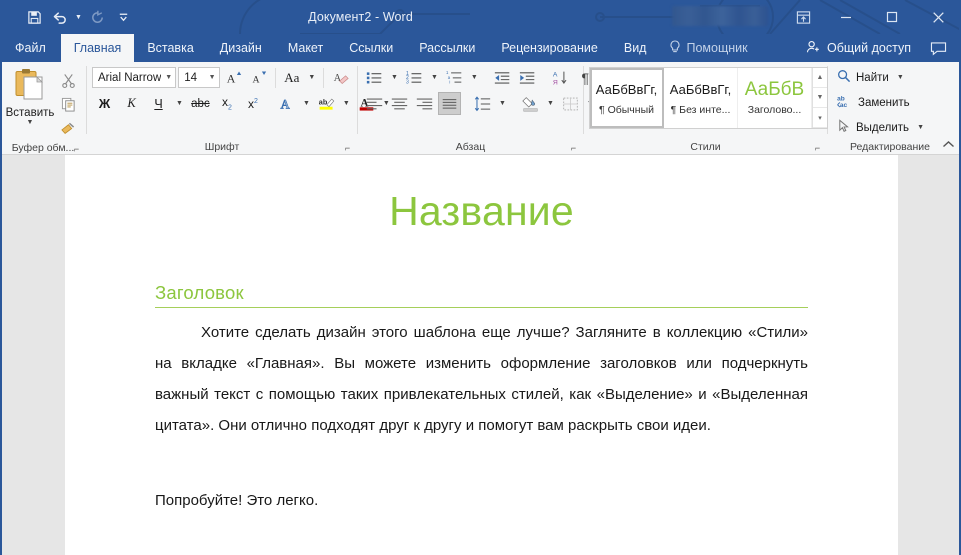  What do you see at coordinates (253, 103) in the screenshot?
I see `superscript-button: x2` at bounding box center [253, 103].